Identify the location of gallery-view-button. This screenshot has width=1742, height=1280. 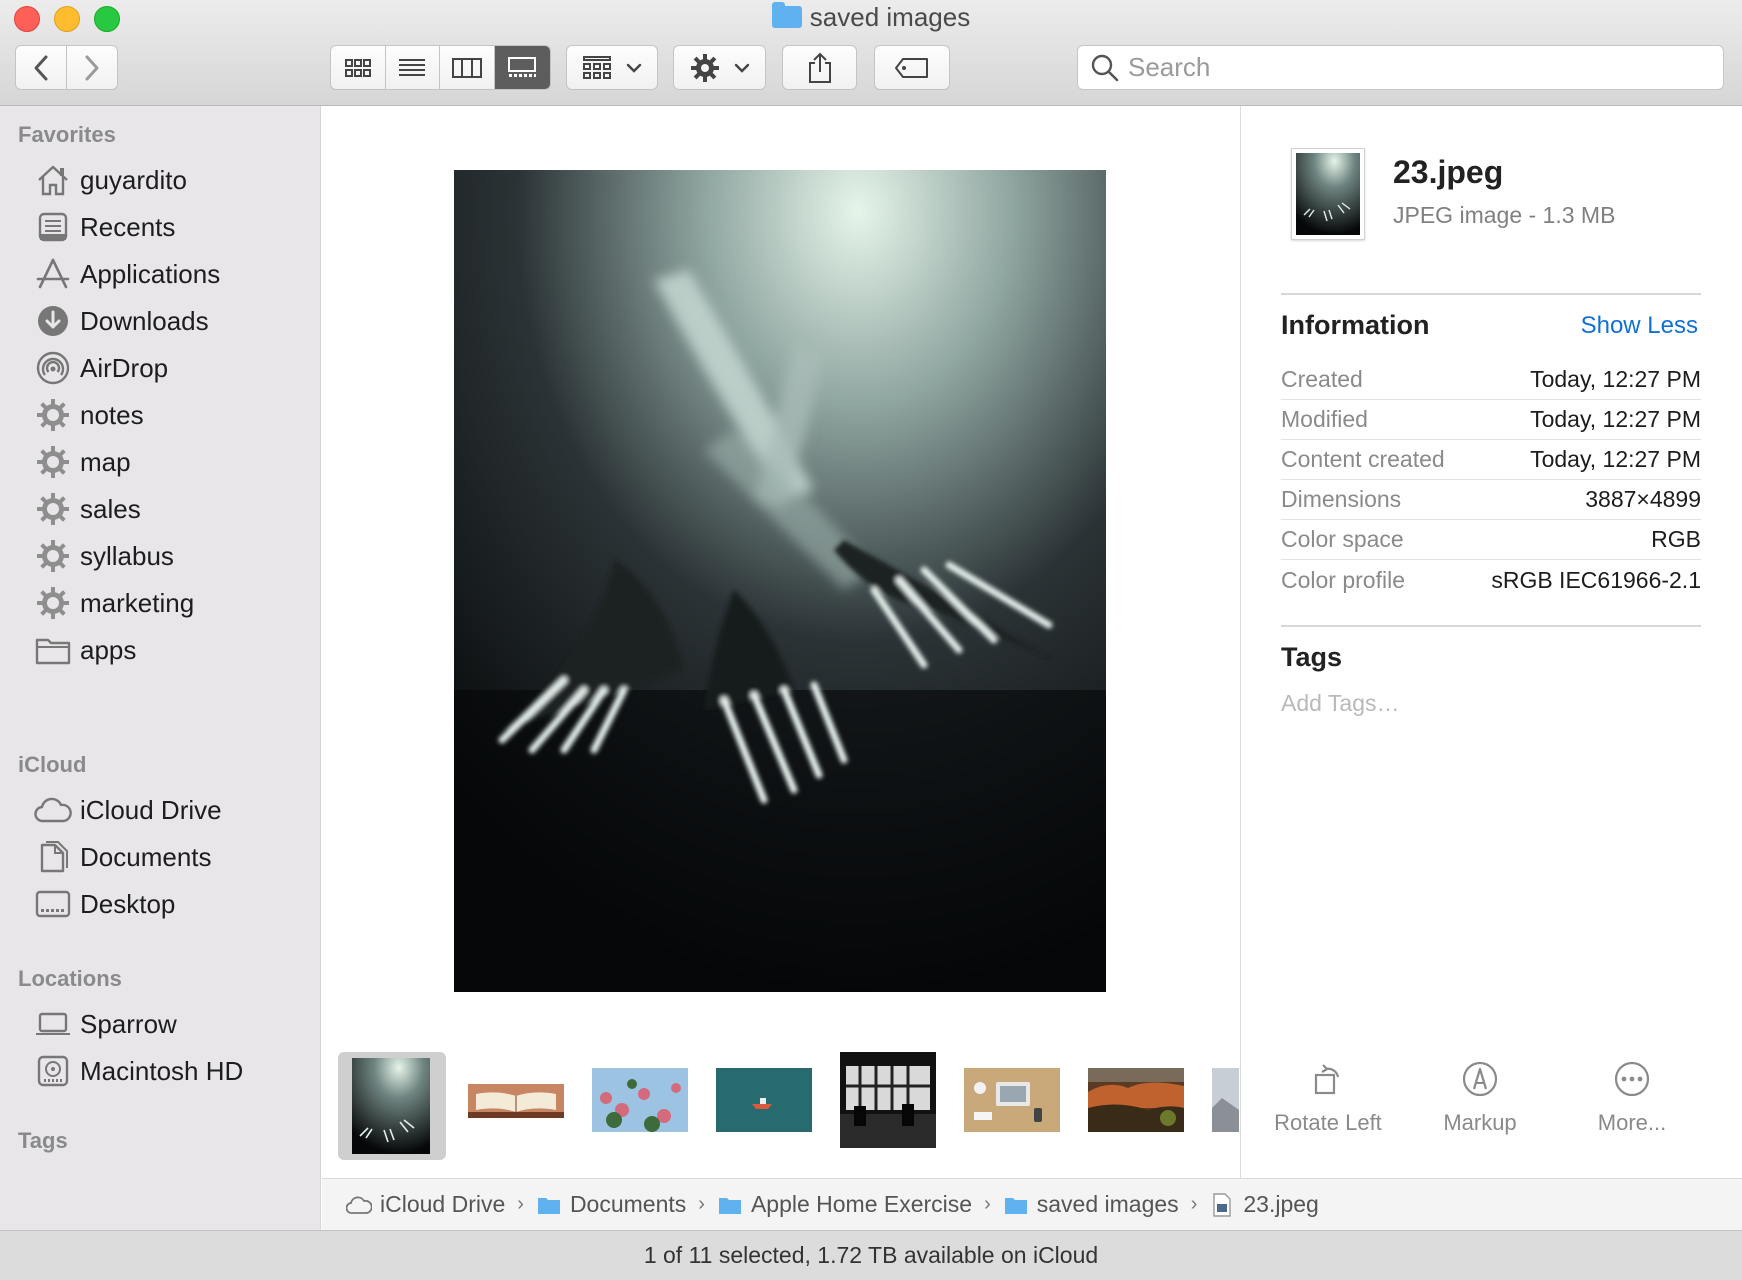
(522, 67).